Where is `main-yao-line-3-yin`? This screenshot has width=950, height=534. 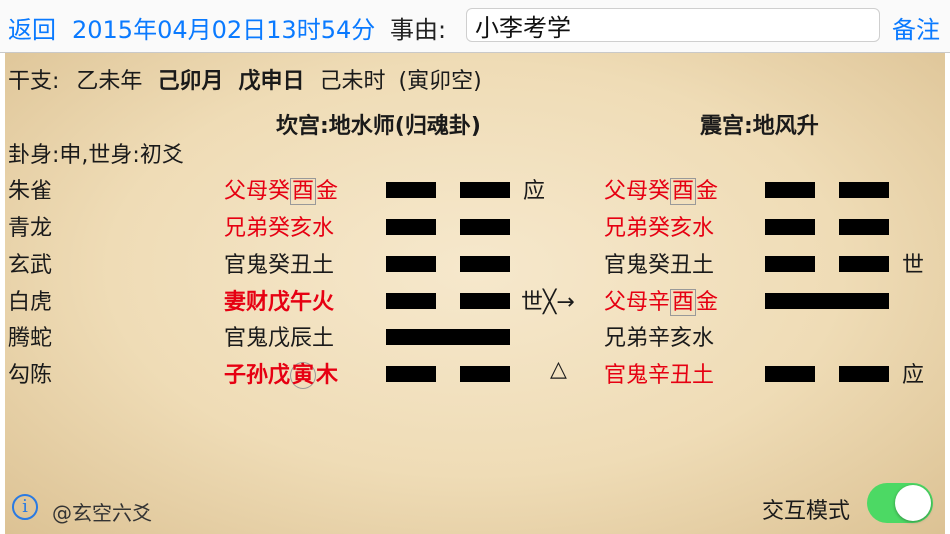 main-yao-line-3-yin is located at coordinates (448, 264).